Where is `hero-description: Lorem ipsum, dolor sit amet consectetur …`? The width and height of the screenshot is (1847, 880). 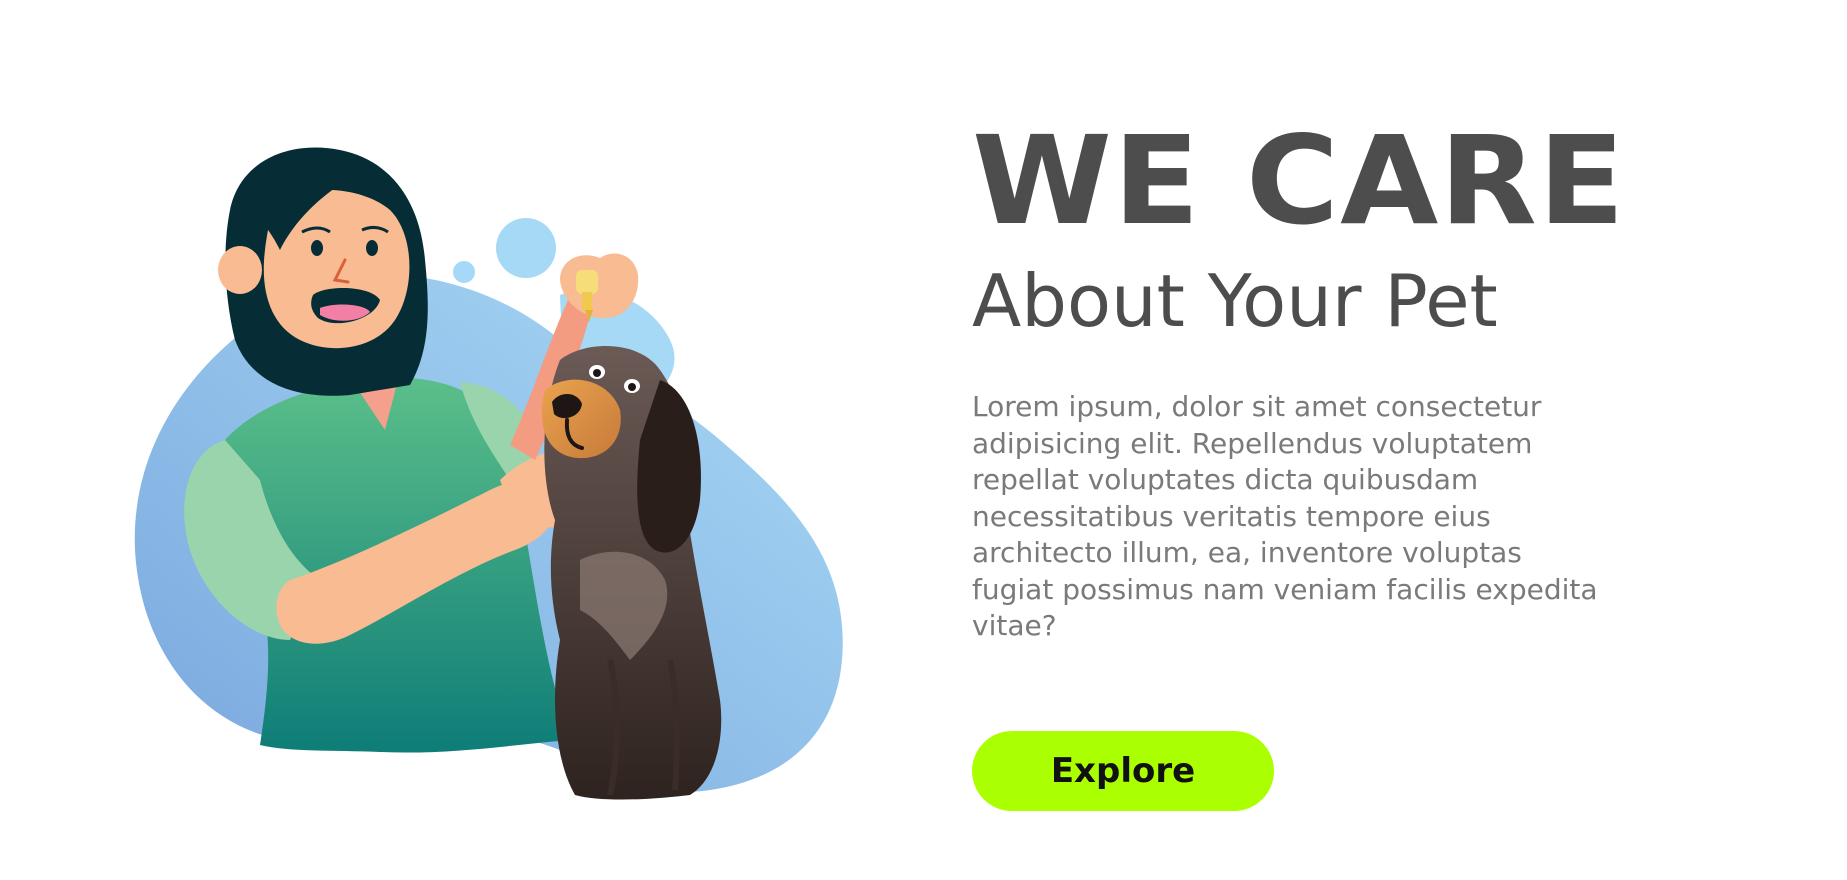 hero-description: Lorem ipsum, dolor sit amet consectetur … is located at coordinates (1285, 516).